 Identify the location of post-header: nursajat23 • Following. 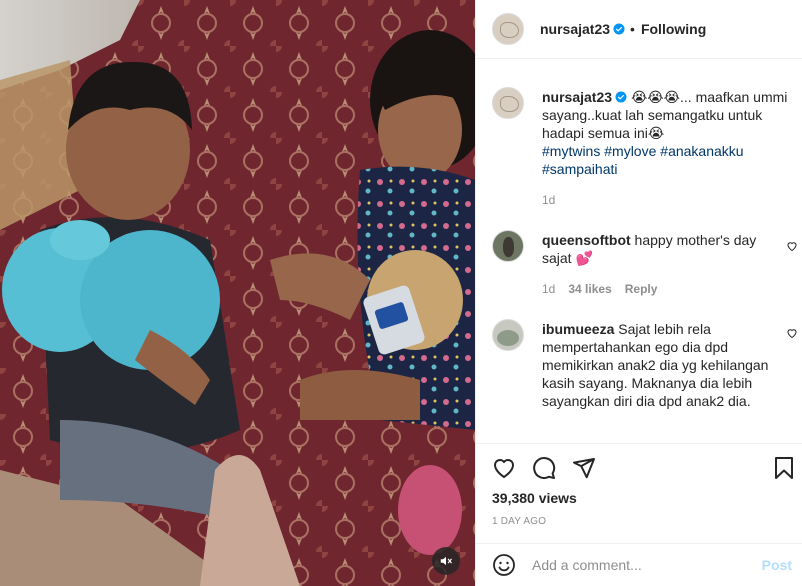
(639, 29).